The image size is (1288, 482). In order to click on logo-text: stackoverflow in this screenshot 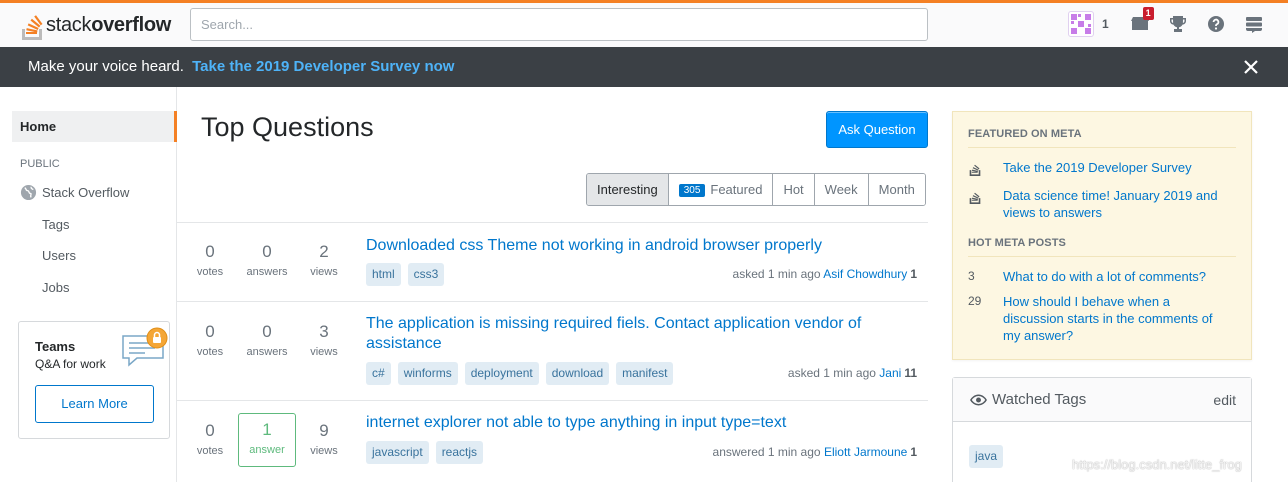, I will do `click(108, 25)`.